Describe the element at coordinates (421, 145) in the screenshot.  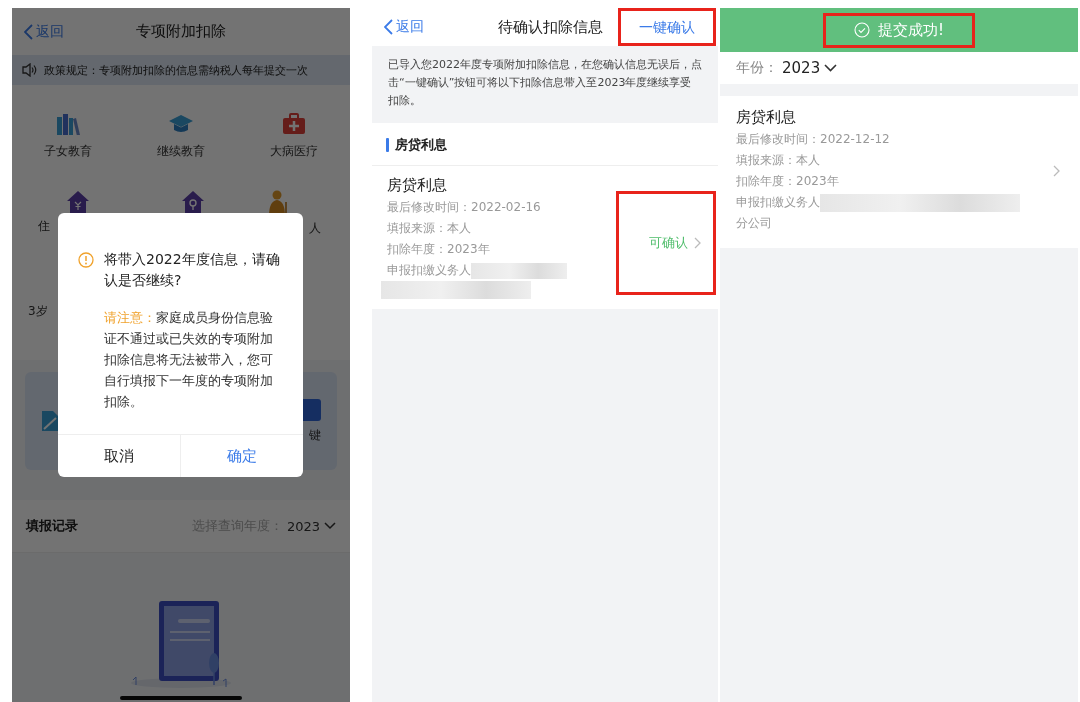
I see `section-title: 房贷利息` at that location.